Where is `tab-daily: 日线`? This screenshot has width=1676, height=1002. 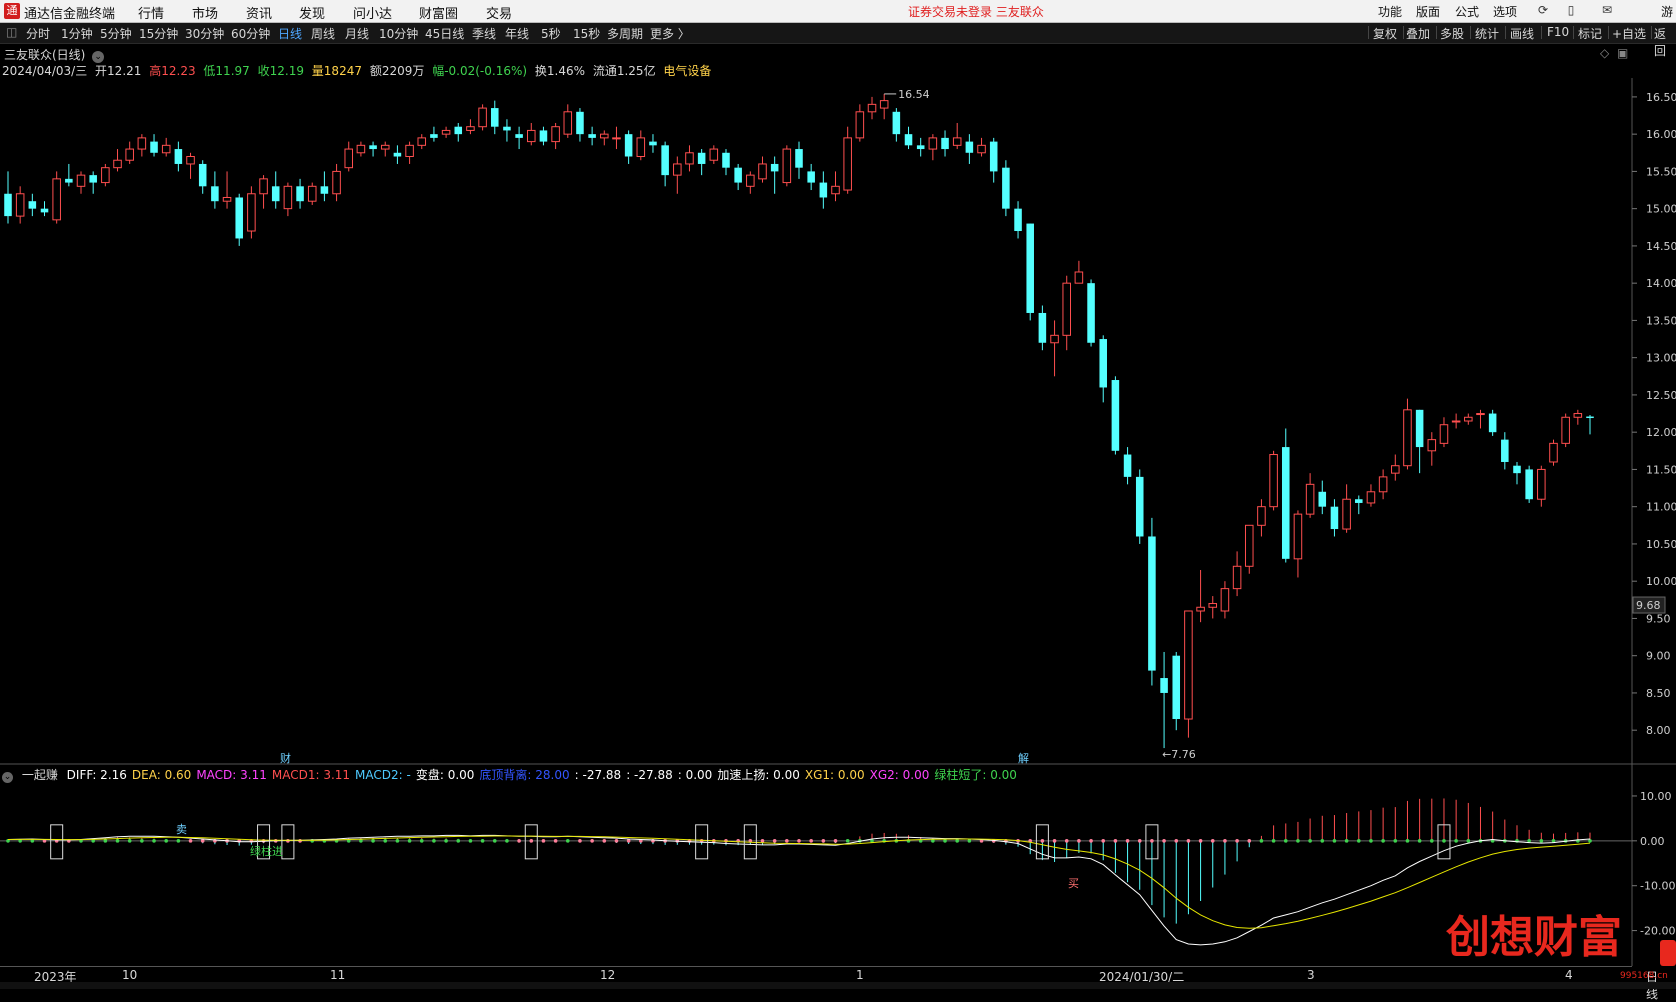 tab-daily: 日线 is located at coordinates (290, 33).